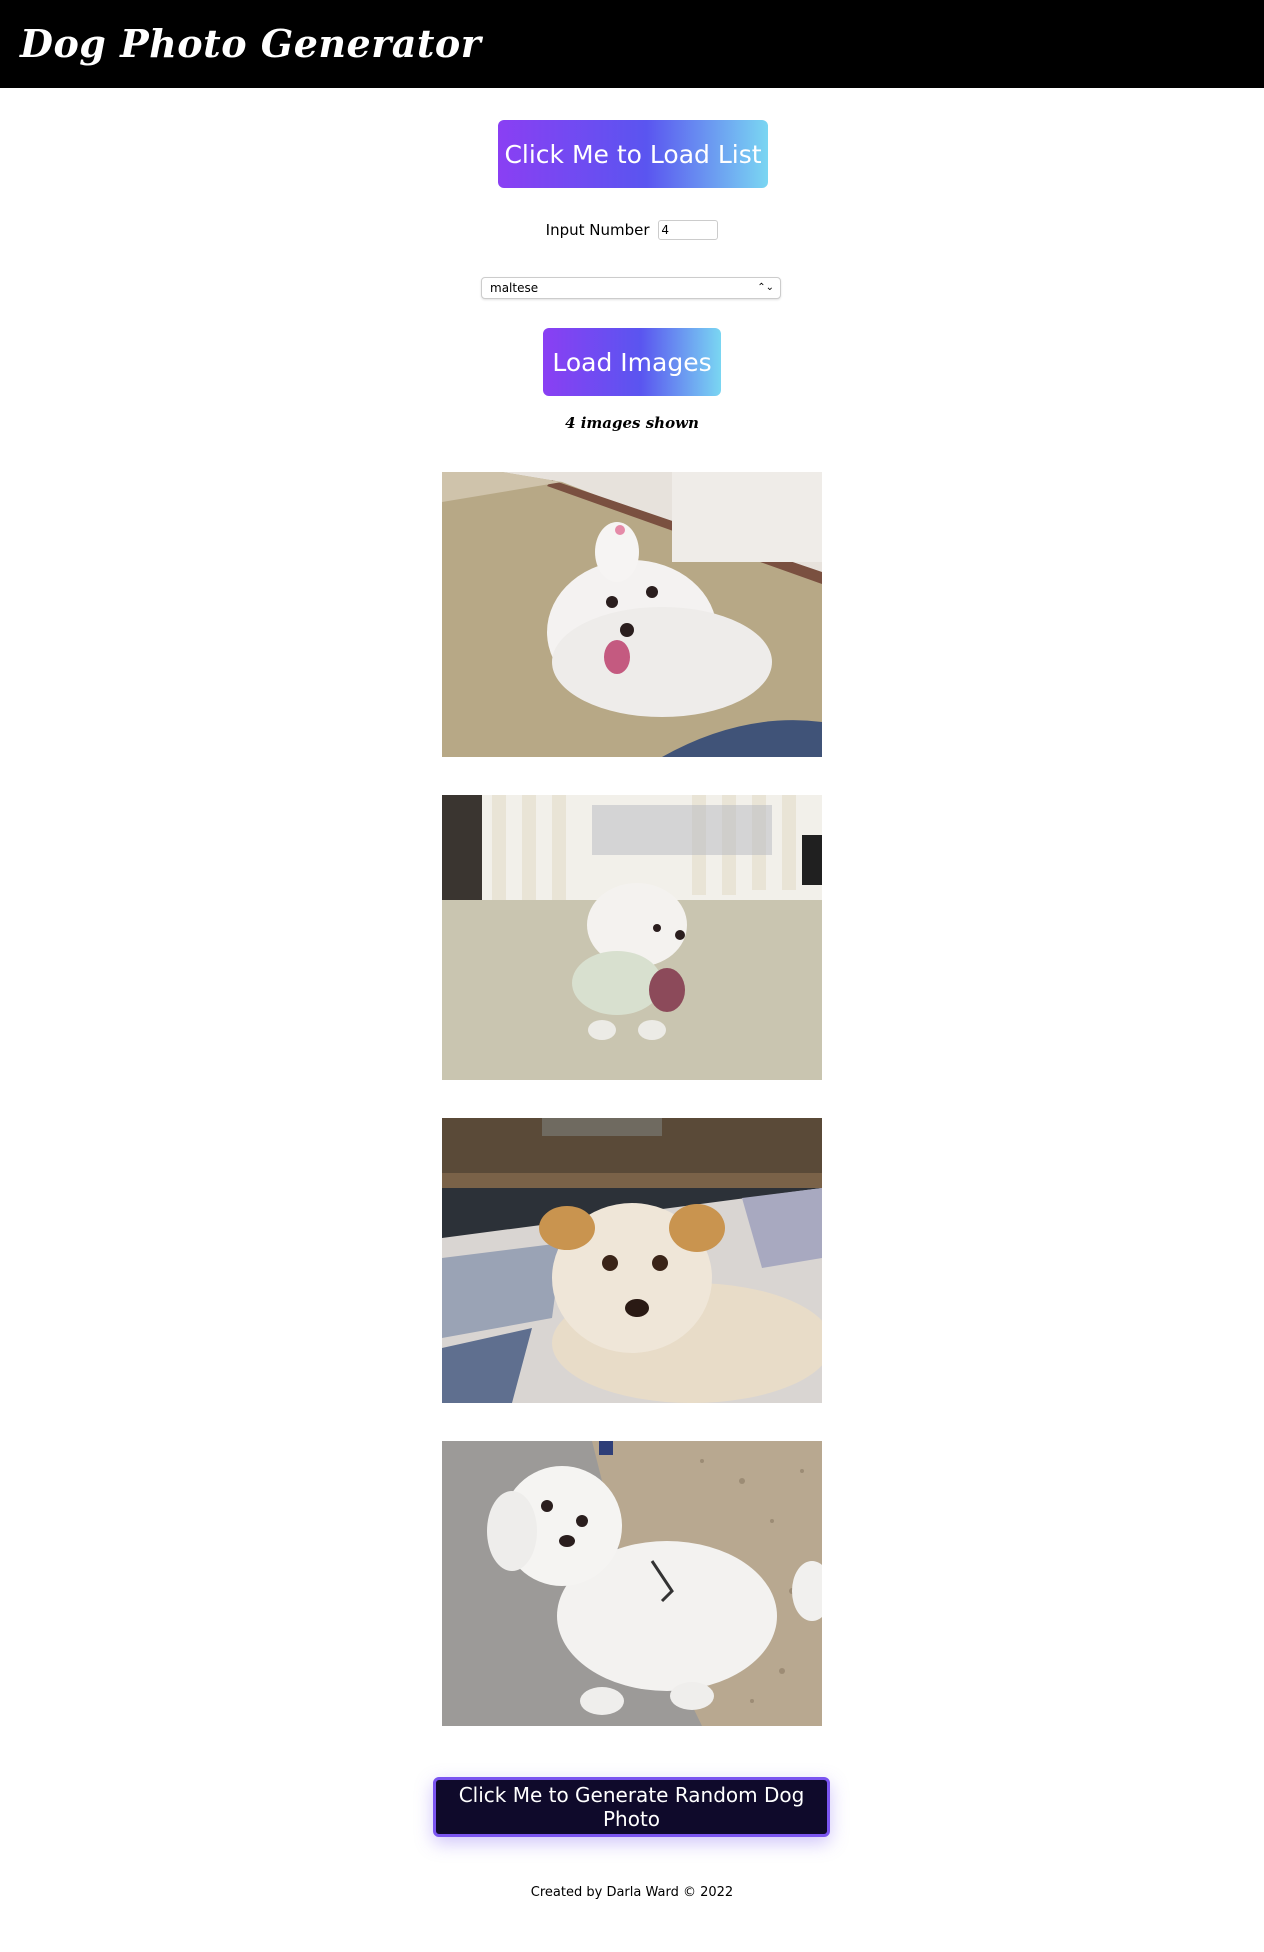 Image resolution: width=1264 pixels, height=1952 pixels. I want to click on select-chevron-icon: ⌃⌄, so click(765, 287).